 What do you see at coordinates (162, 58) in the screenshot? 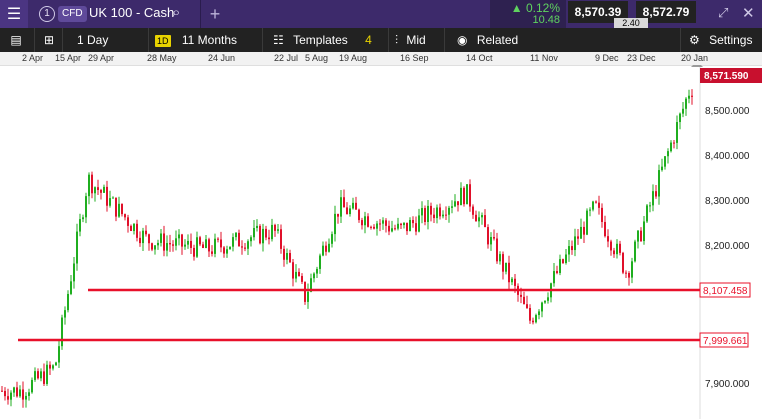
I see `date-tick: 28 May` at bounding box center [162, 58].